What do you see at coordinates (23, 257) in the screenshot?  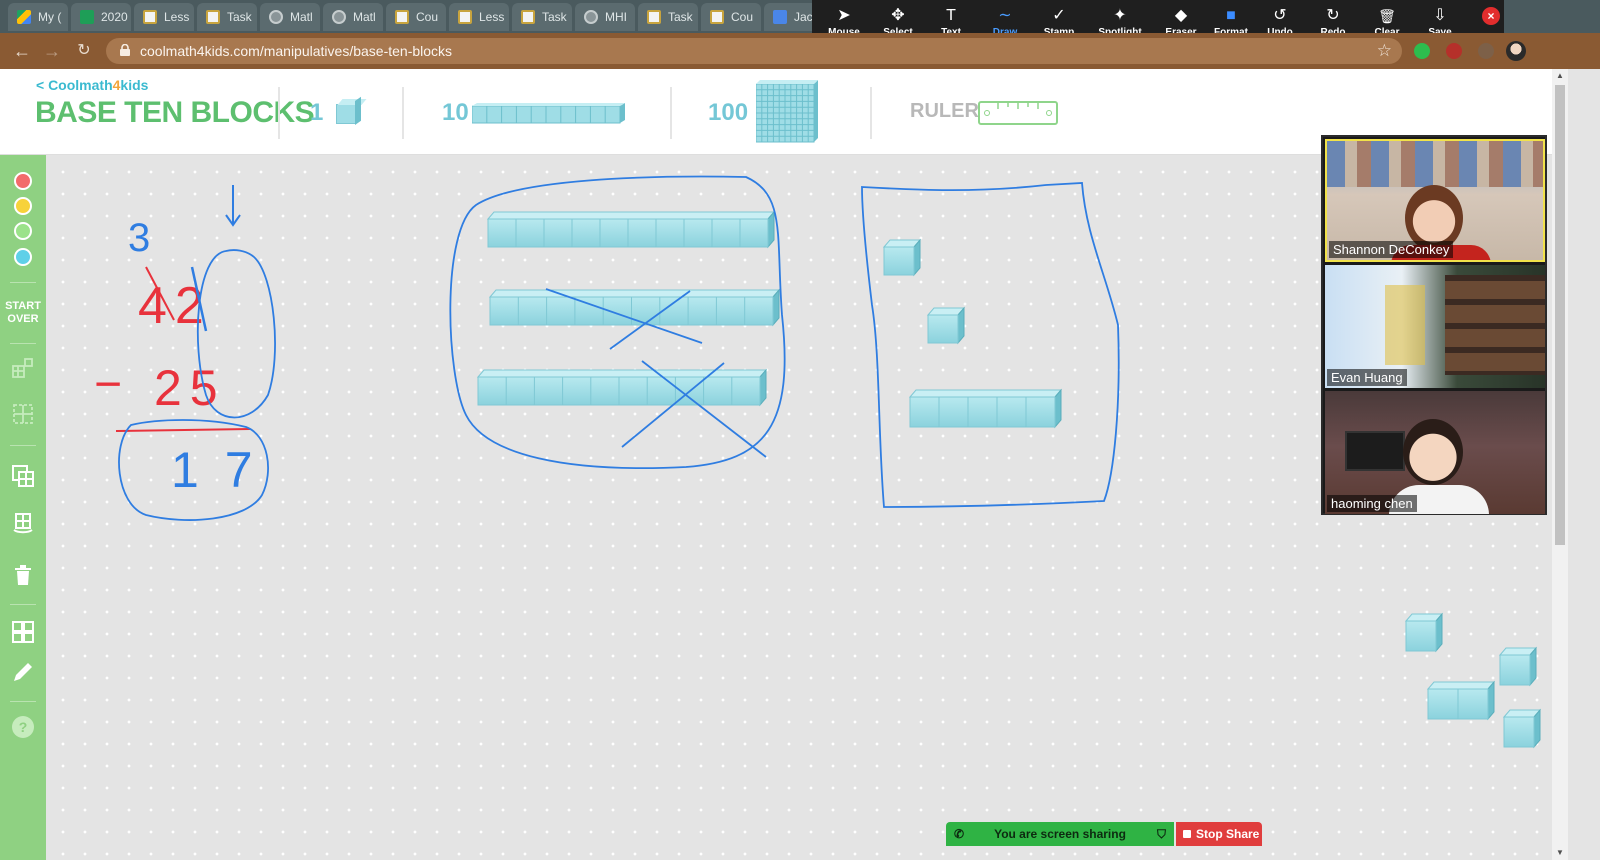 I see `blue-color-swatch` at bounding box center [23, 257].